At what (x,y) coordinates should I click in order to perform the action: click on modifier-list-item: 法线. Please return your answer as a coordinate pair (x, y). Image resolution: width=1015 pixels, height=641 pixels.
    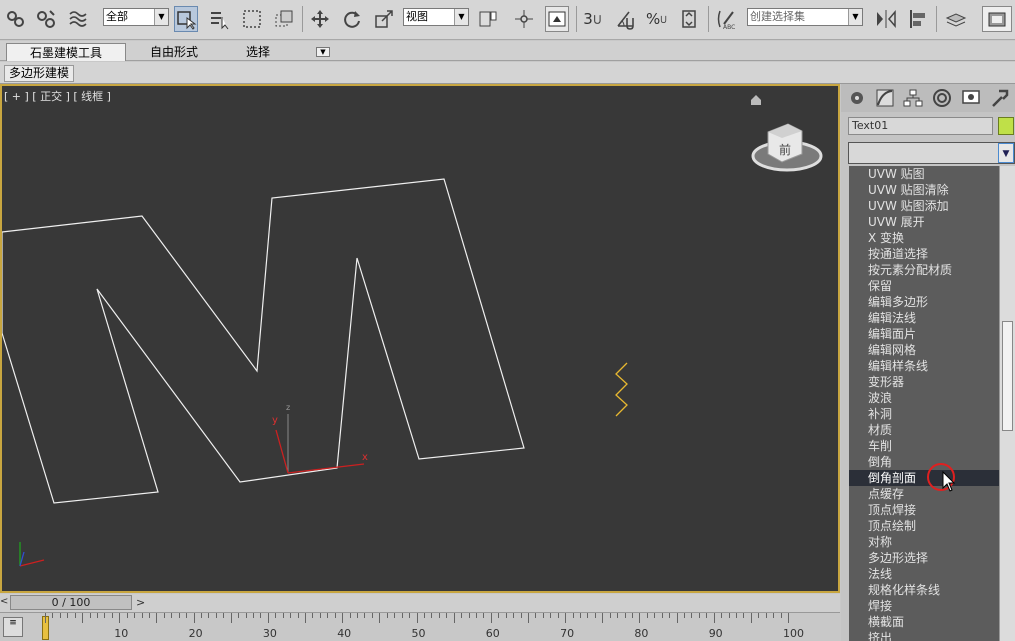
    Looking at the image, I should click on (924, 574).